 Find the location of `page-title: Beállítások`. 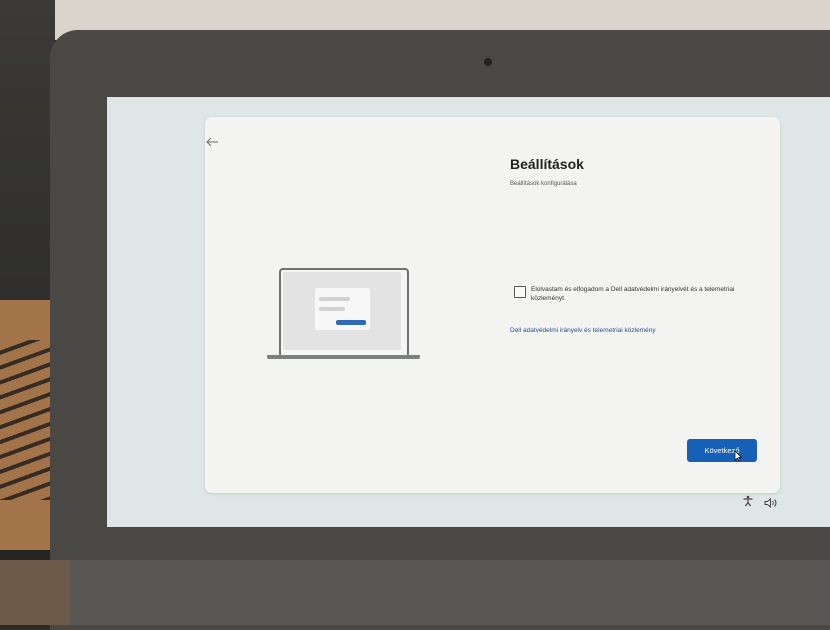

page-title: Beállítások is located at coordinates (547, 164).